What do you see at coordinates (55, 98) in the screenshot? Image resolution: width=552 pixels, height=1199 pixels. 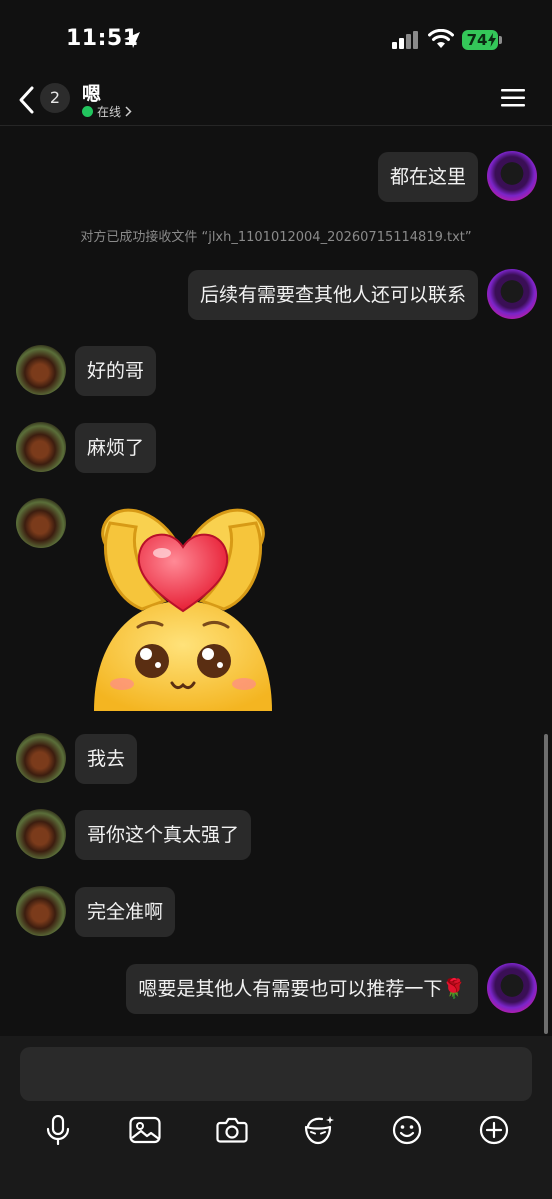 I see `unread-count-badge: 2` at bounding box center [55, 98].